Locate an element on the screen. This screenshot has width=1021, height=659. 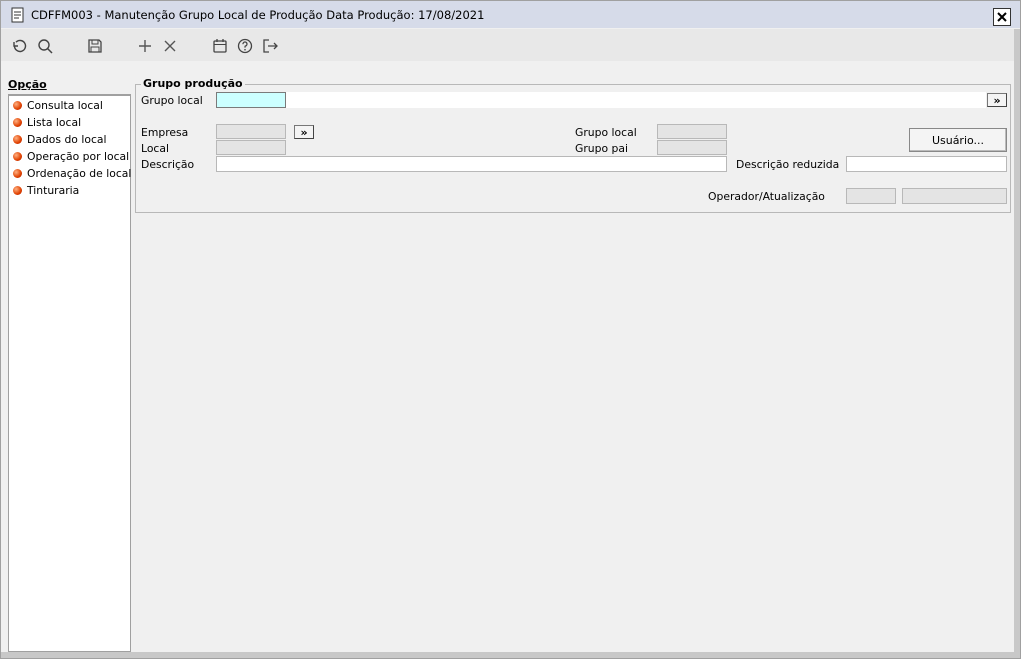
grupo-pai-field is located at coordinates (692, 147).